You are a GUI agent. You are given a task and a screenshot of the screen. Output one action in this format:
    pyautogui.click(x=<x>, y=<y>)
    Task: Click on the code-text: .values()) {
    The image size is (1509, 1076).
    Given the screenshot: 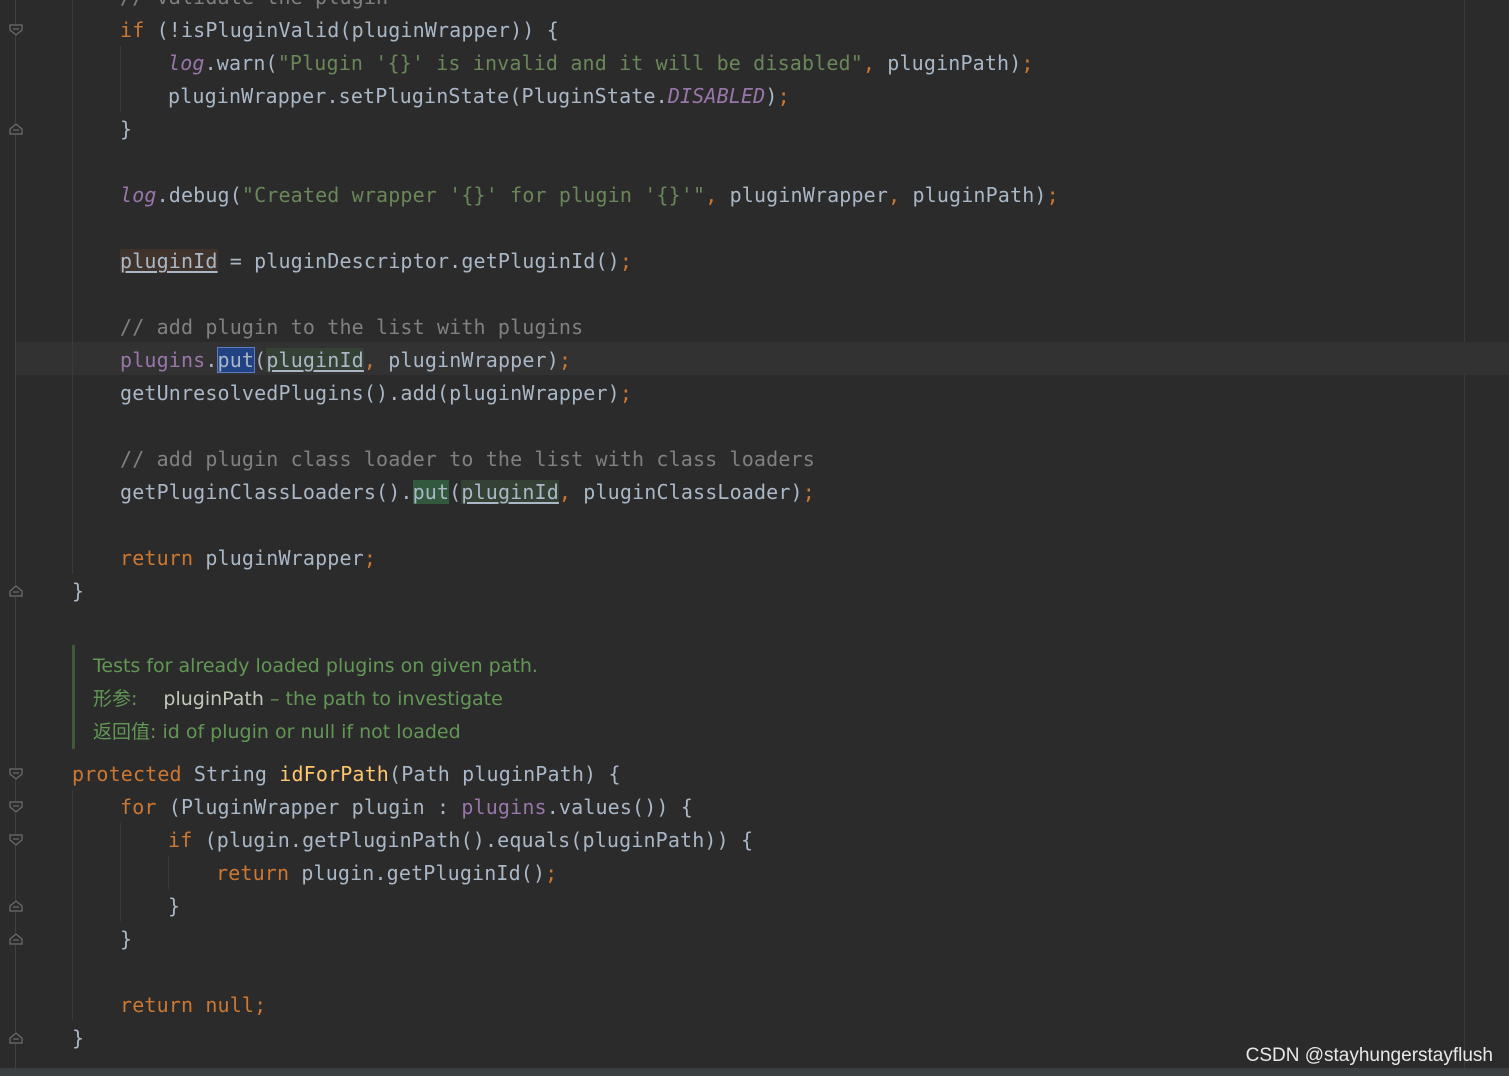 What is the action you would take?
    pyautogui.click(x=619, y=807)
    